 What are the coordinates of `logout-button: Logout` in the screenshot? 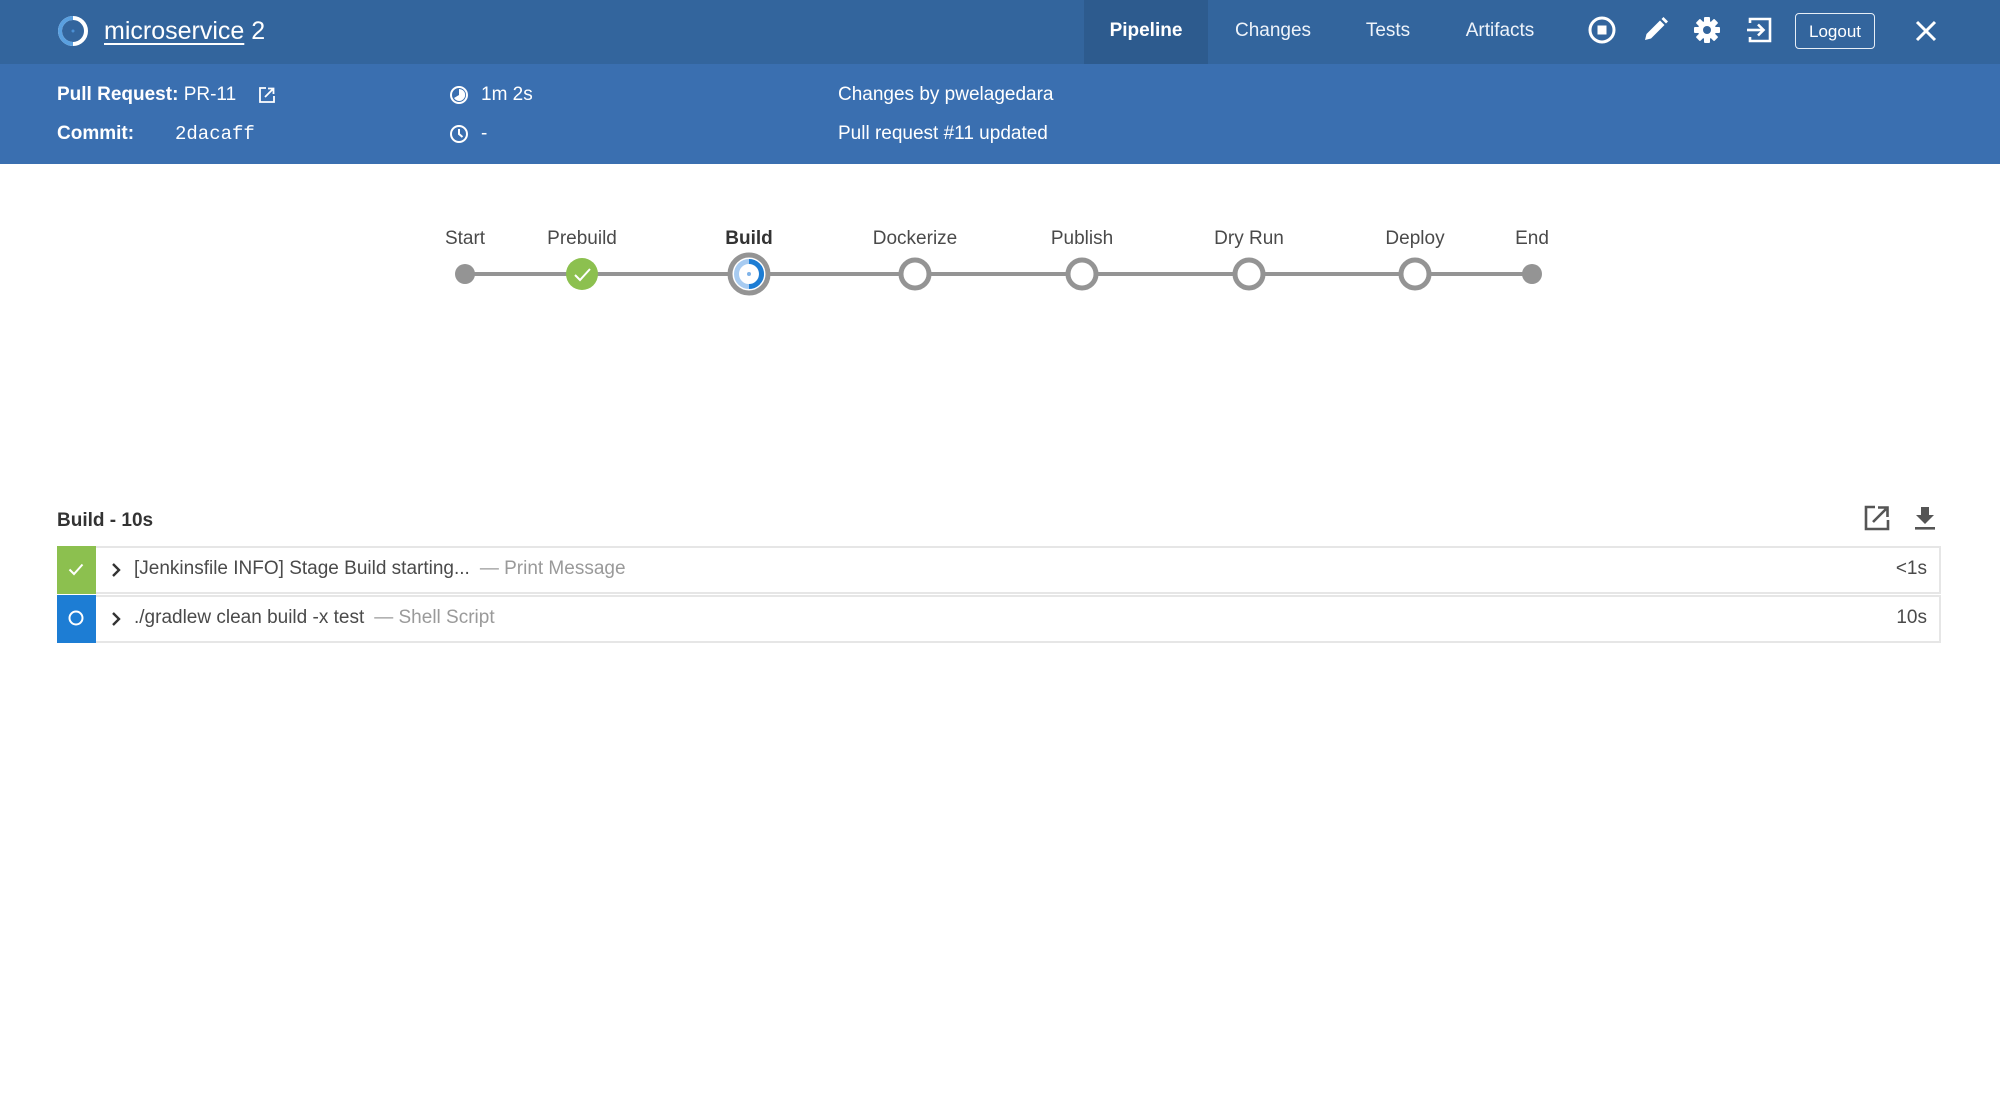 It's located at (1835, 31).